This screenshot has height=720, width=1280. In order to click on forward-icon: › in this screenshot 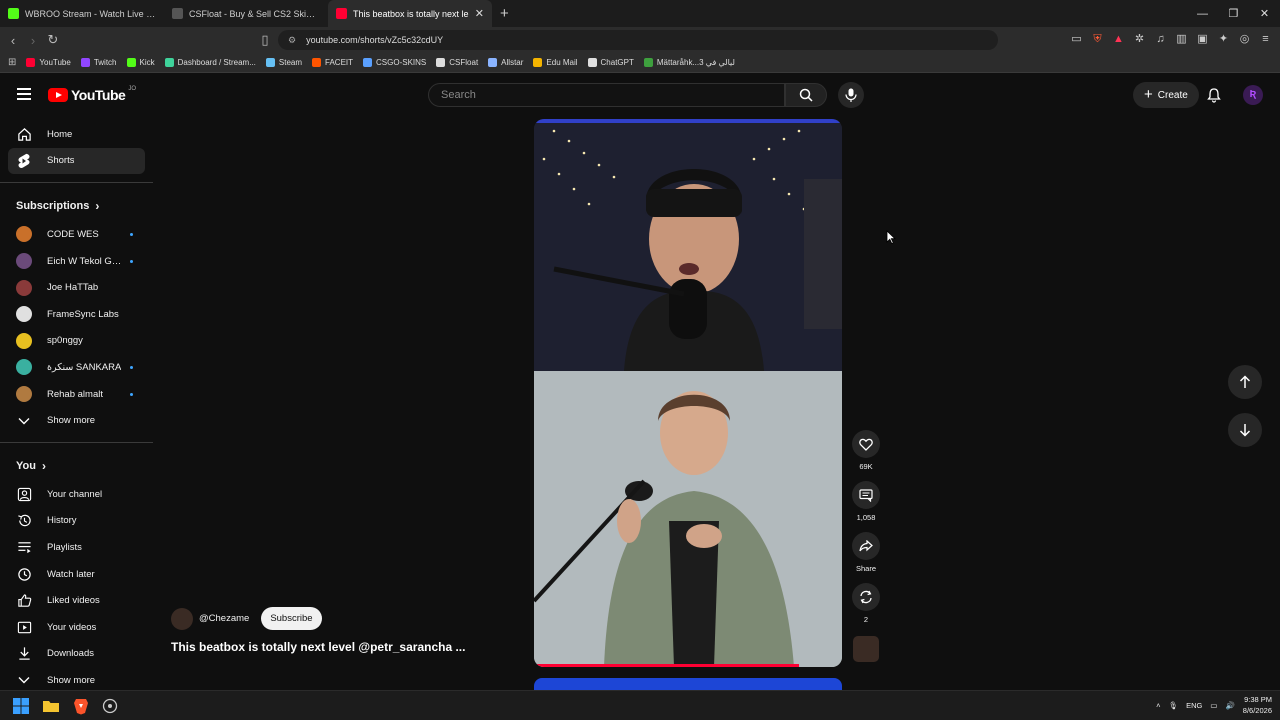, I will do `click(33, 40)`.